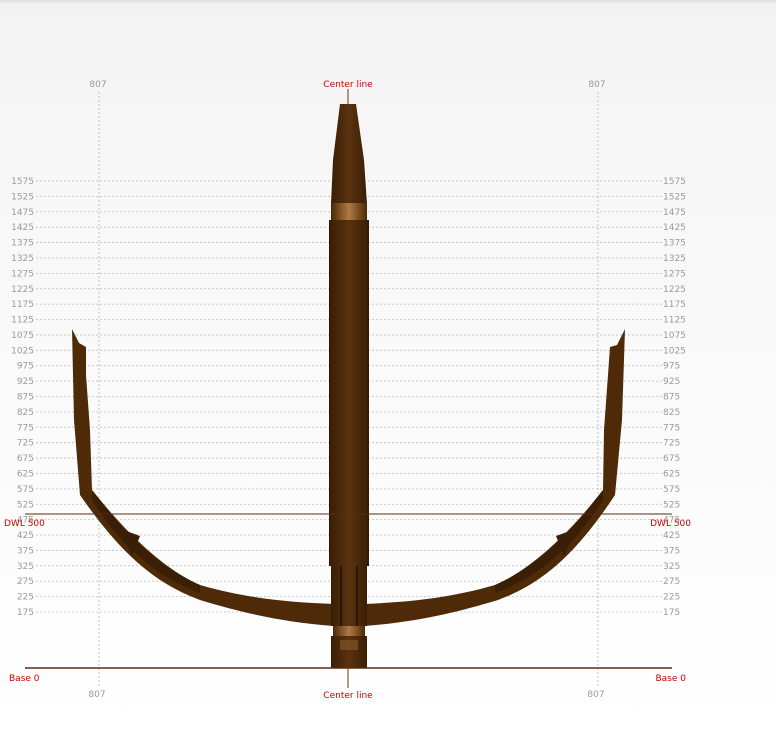 This screenshot has height=731, width=776. What do you see at coordinates (349, 154) in the screenshot?
I see `mast-tip` at bounding box center [349, 154].